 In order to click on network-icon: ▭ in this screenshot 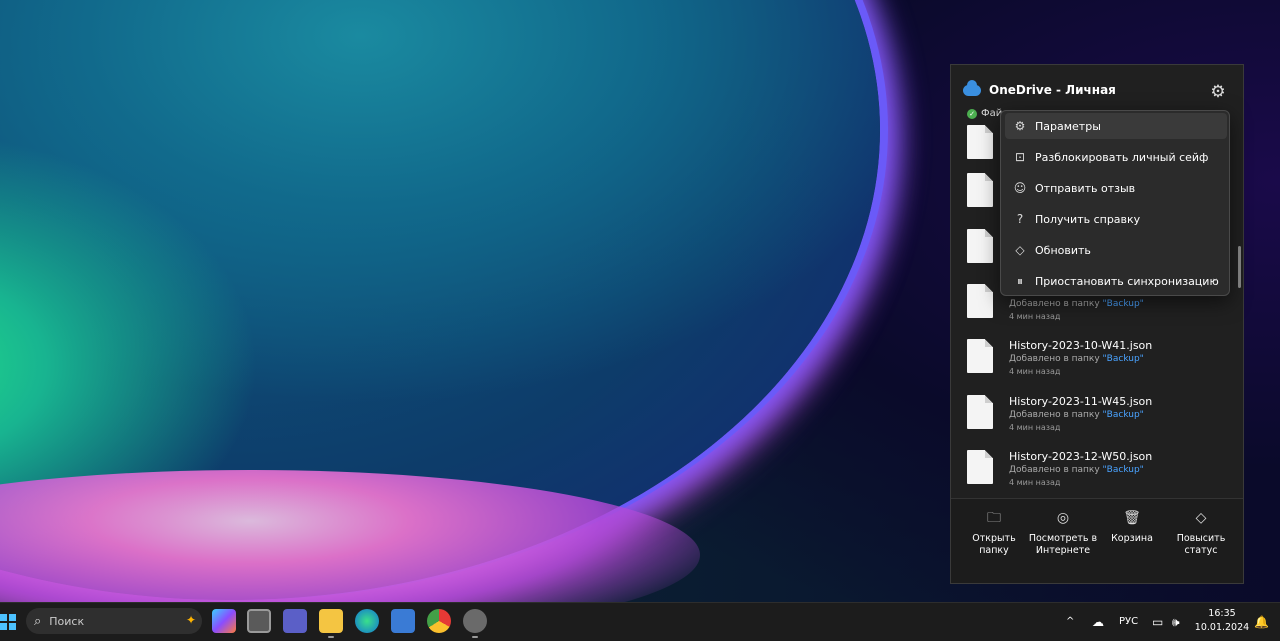, I will do `click(1157, 622)`.